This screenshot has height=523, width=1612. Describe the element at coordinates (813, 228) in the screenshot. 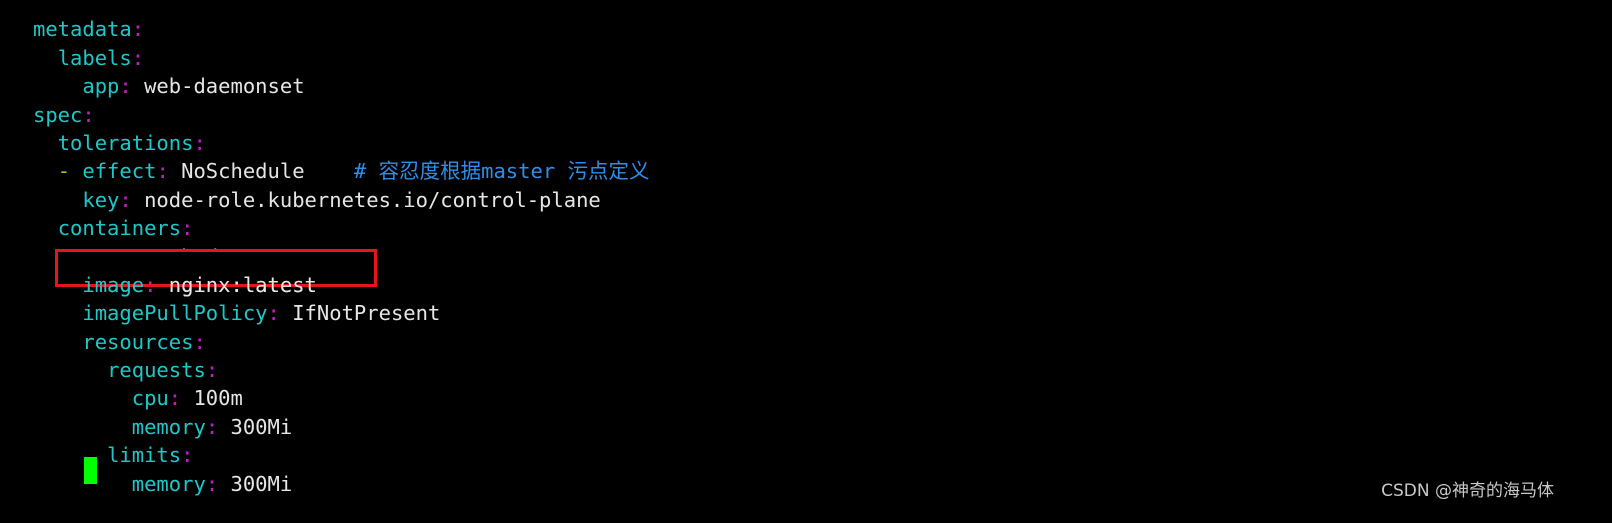

I see `yaml-line-containers: containers:` at that location.